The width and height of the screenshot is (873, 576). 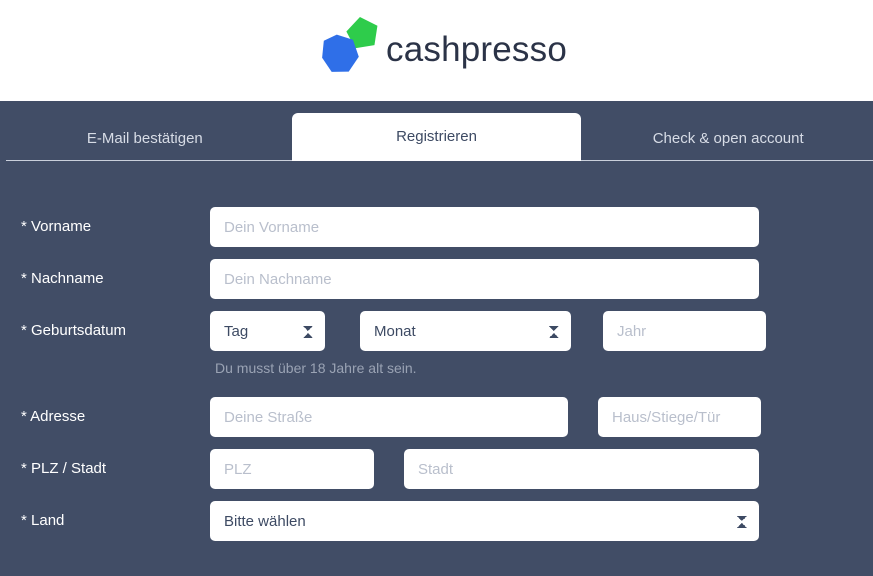 I want to click on tab-label: E-Mail bestätigen, so click(x=144, y=138).